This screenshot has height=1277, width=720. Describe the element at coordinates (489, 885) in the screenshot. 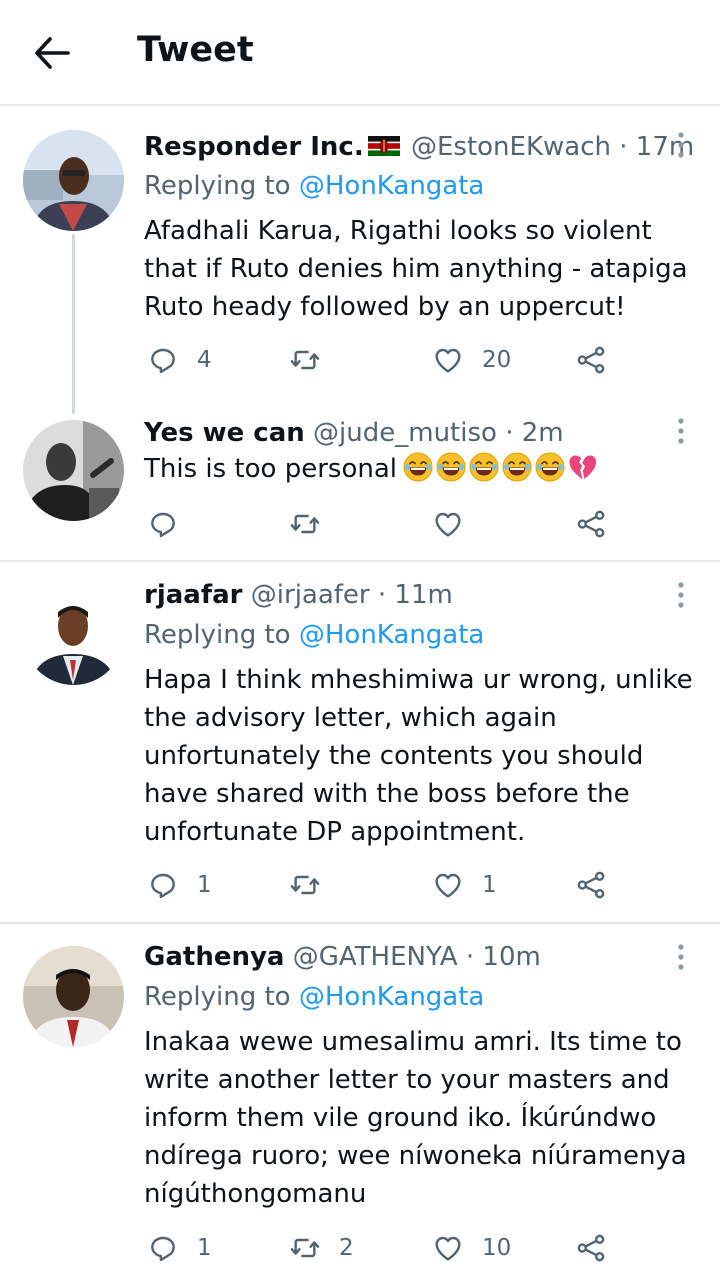

I see `like-count: 1` at that location.